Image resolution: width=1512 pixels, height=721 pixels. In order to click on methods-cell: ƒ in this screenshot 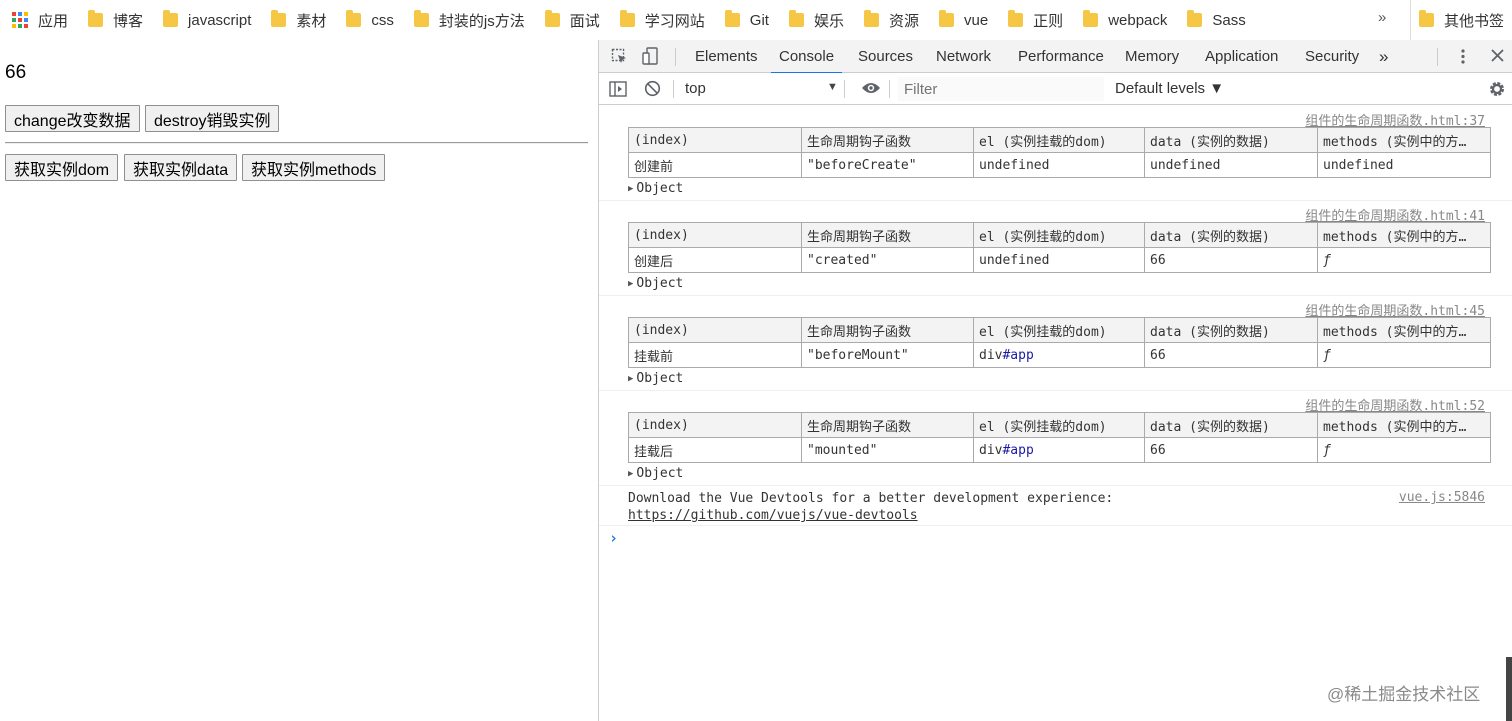, I will do `click(1404, 260)`.